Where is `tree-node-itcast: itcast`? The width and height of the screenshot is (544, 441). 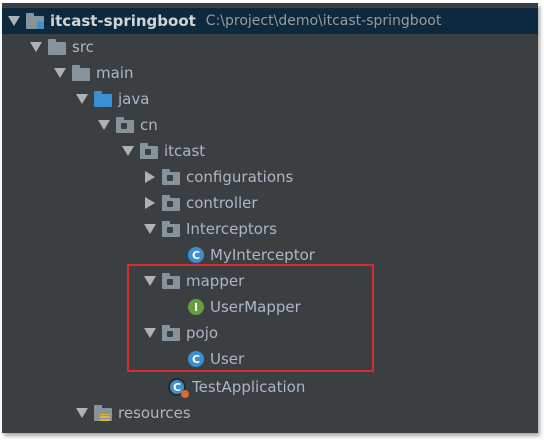
tree-node-itcast: itcast is located at coordinates (270, 151).